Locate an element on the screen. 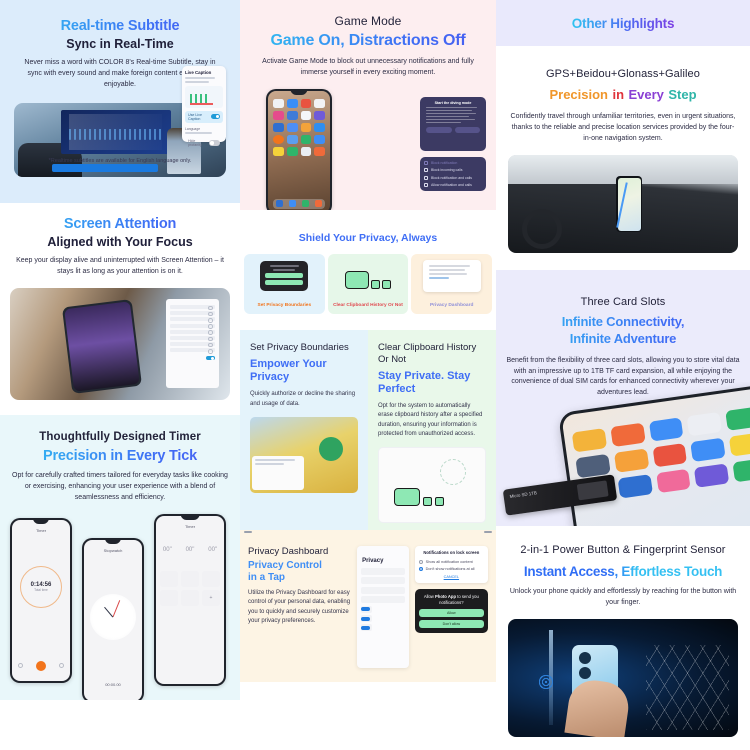 This screenshot has height=750, width=750. timer-title: Precision in Every Tick is located at coordinates (120, 456).